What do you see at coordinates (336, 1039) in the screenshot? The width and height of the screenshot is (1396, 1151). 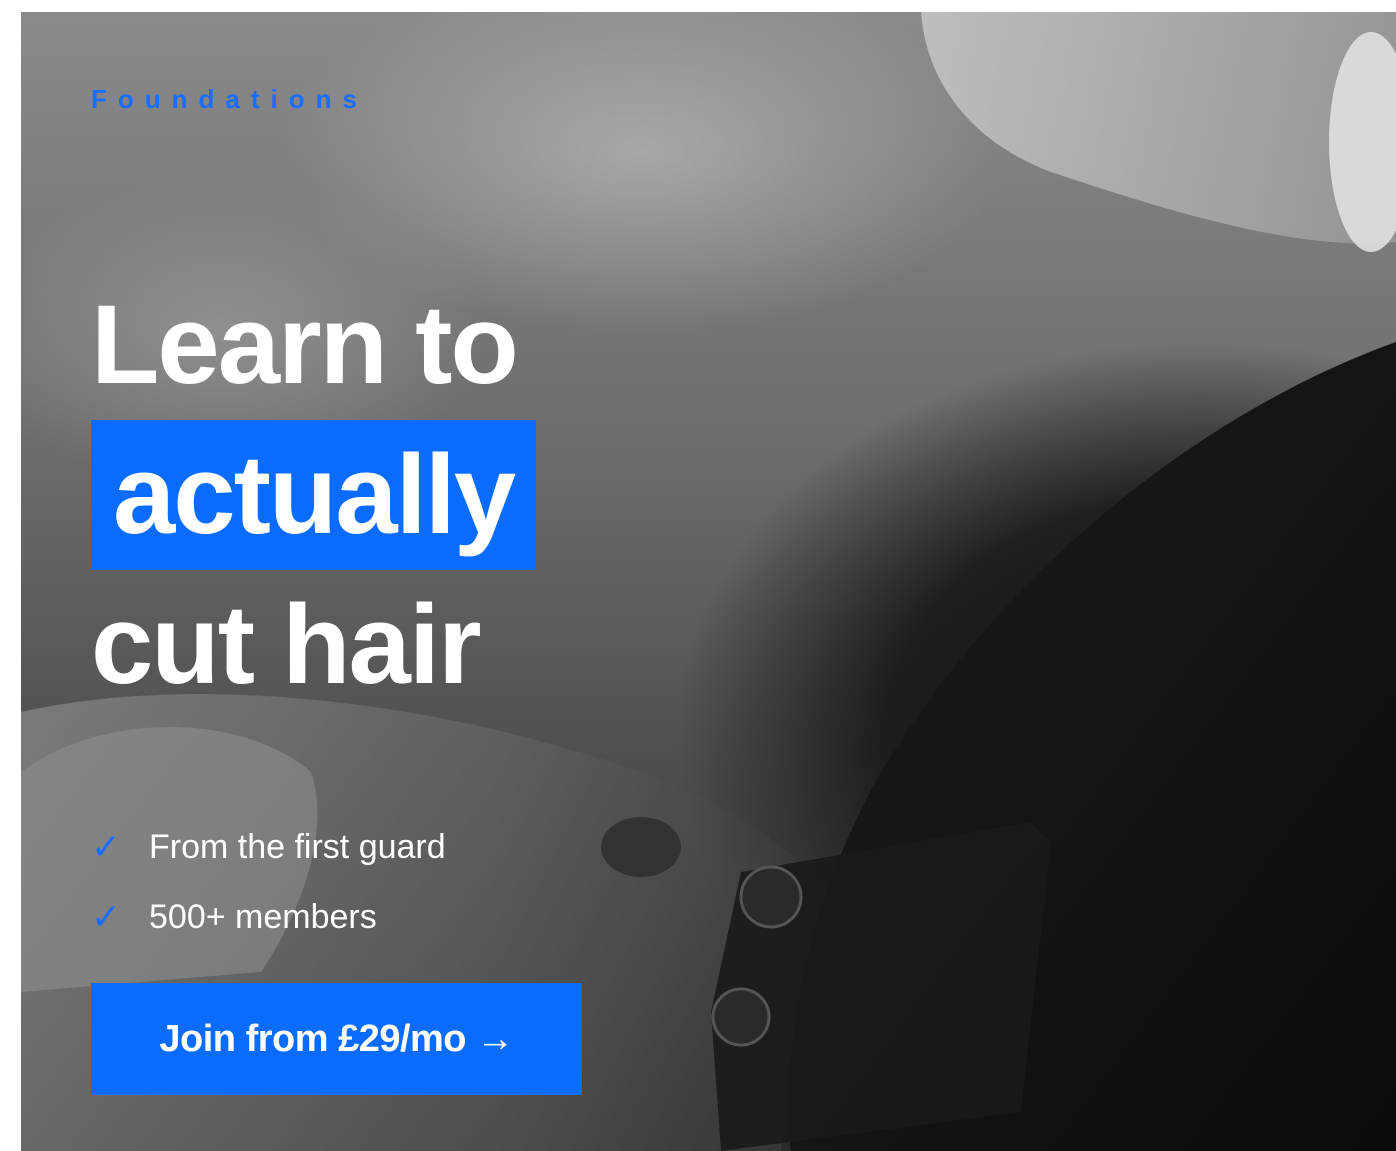 I see `join-button: Join from £29/mo →` at bounding box center [336, 1039].